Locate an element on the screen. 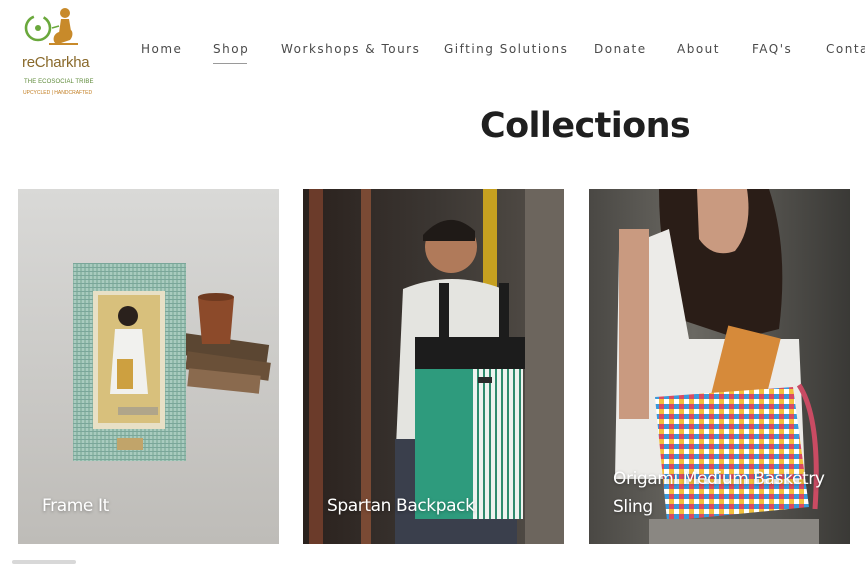 The height and width of the screenshot is (565, 865). nav-home: Home is located at coordinates (161, 49).